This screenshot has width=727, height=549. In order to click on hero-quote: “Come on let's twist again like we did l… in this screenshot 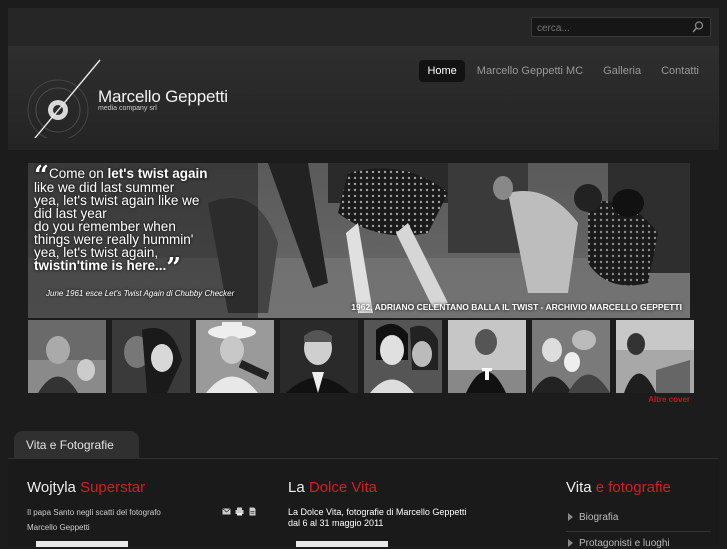, I will do `click(134, 222)`.